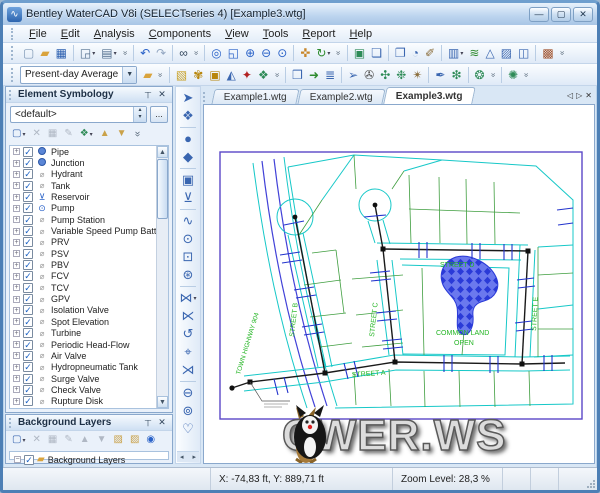 The width and height of the screenshot is (600, 493). I want to click on symbology-item-tcv: + ✓ ⌀ TCV, so click(89, 287).